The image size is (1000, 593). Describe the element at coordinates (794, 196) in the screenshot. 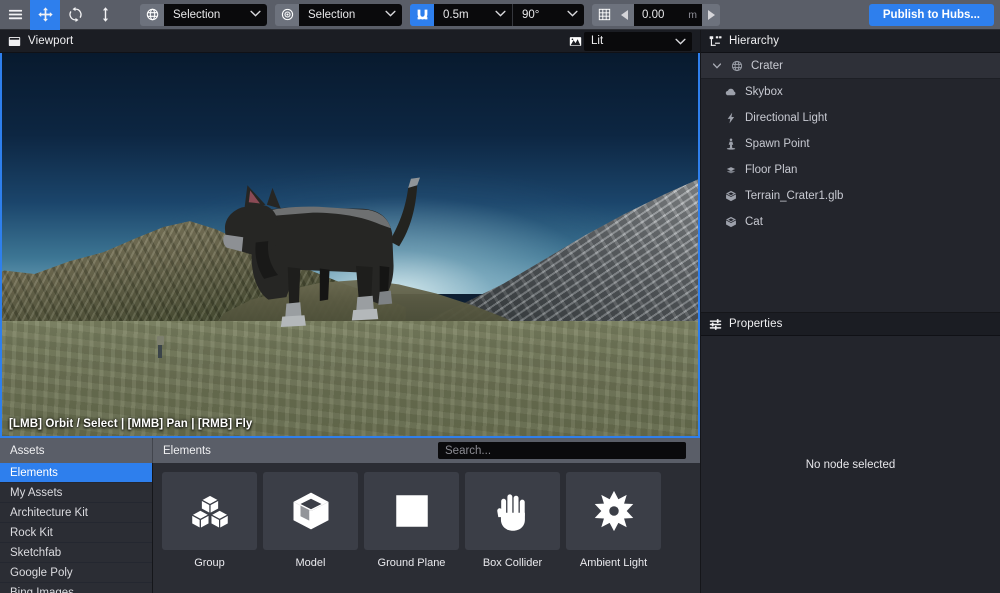

I see `hierarchy-node-label: Terrain_Crater1.glb` at that location.